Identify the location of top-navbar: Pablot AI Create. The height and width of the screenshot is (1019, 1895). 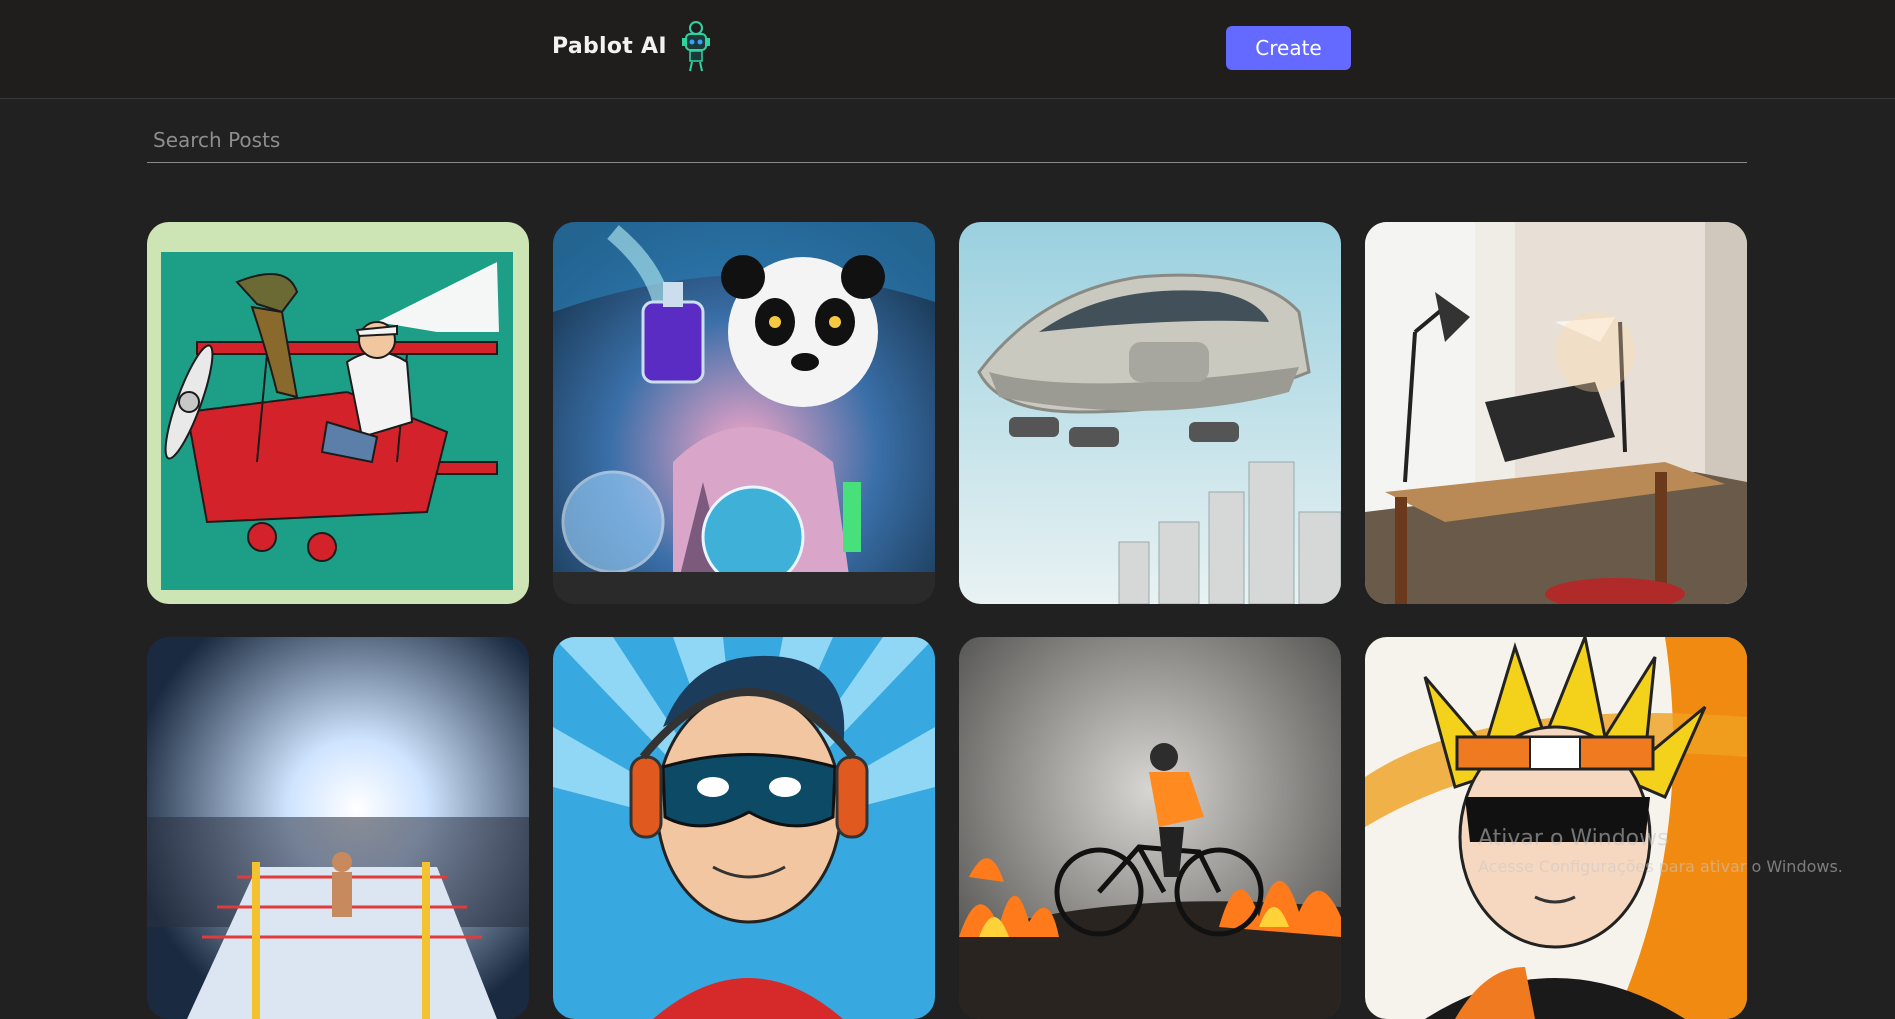
(947, 49).